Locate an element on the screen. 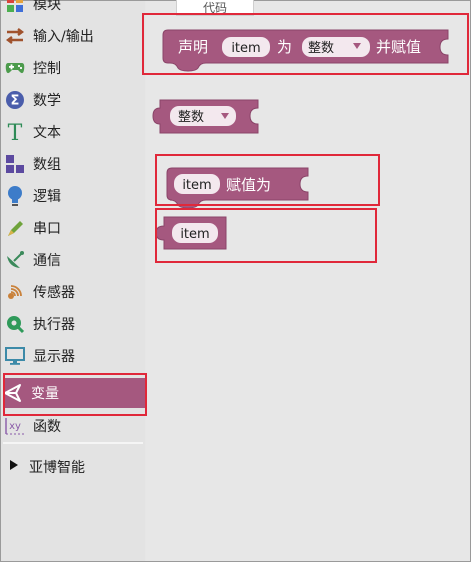 This screenshot has height=563, width=472. declare-type-label: 整数 is located at coordinates (321, 48).